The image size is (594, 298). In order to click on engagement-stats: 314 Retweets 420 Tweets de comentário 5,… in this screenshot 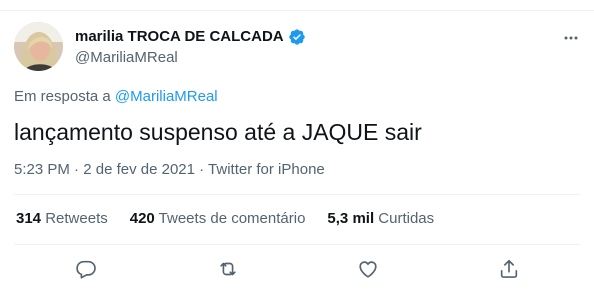, I will do `click(236, 219)`.